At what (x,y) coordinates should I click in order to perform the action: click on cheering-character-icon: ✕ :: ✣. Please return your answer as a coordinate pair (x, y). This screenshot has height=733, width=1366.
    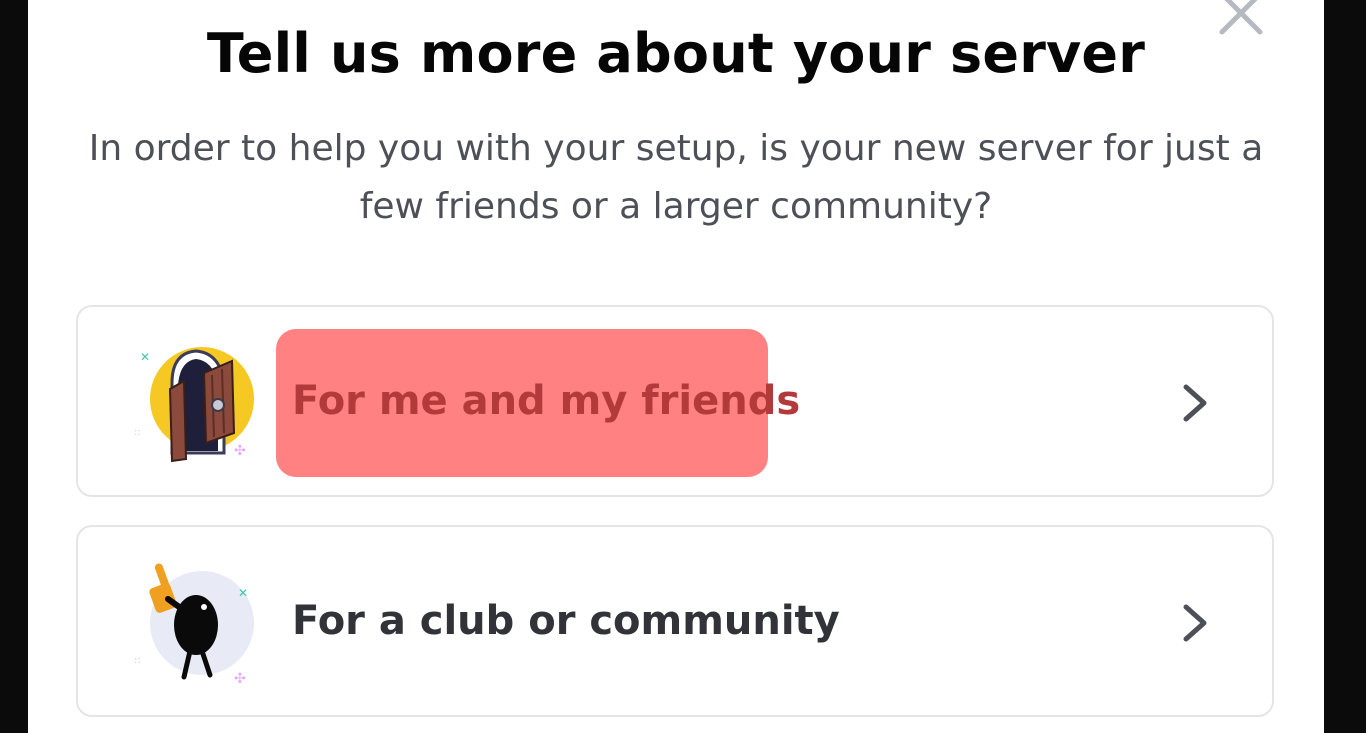
    Looking at the image, I should click on (194, 623).